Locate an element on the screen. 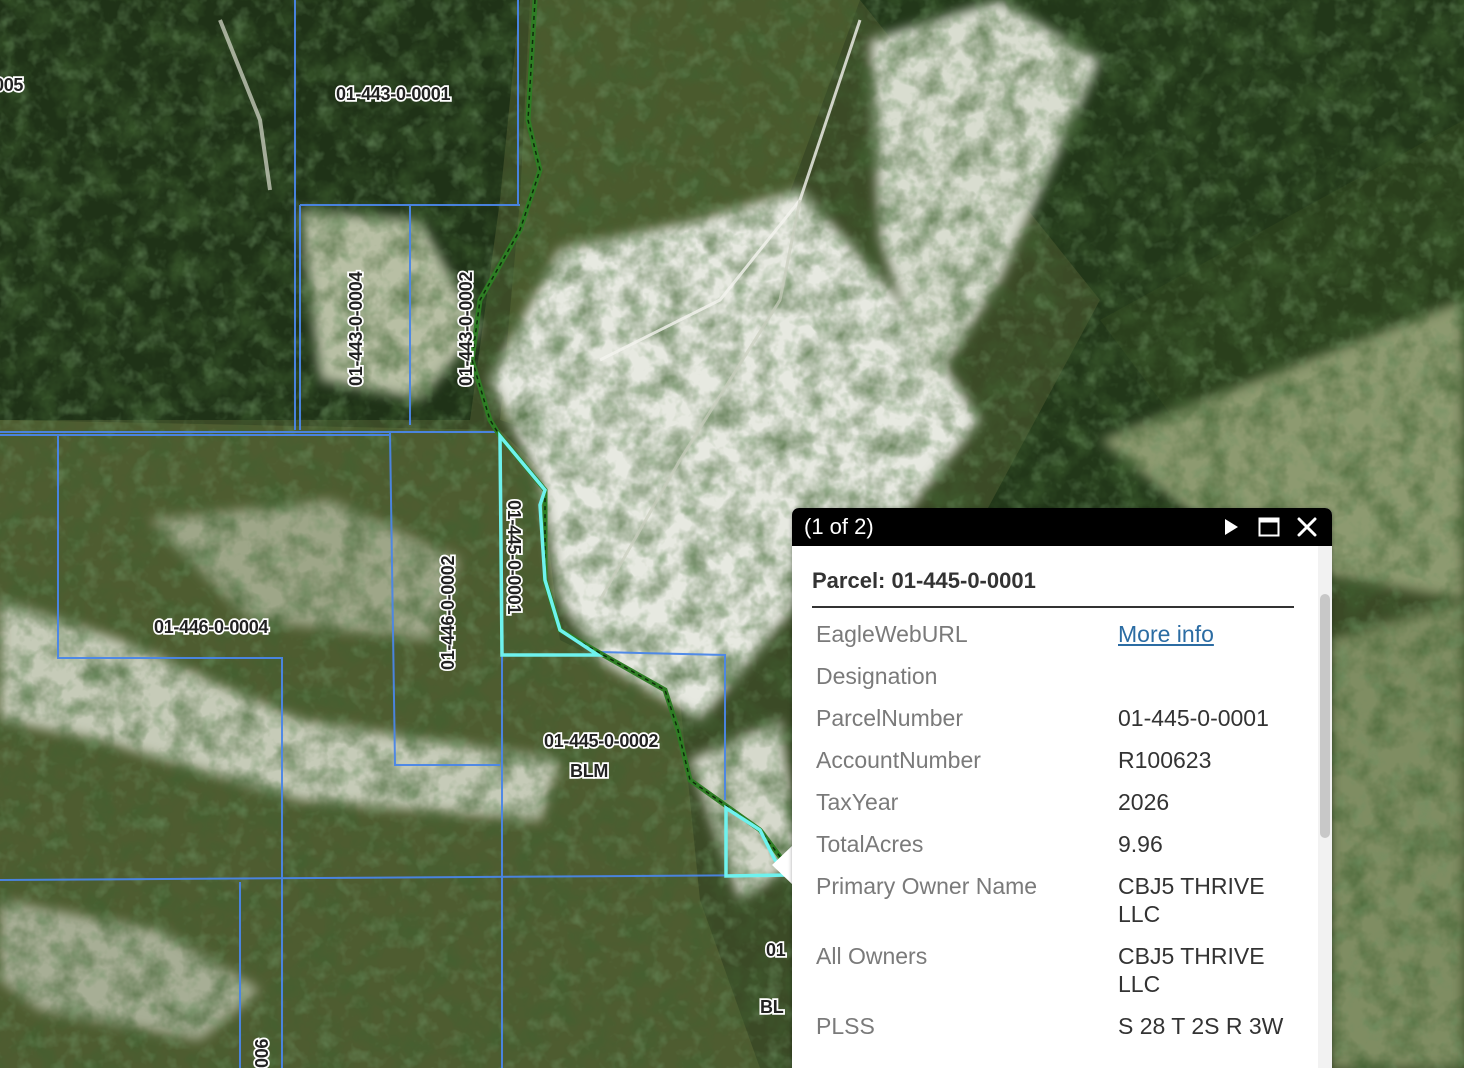 The image size is (1464, 1068). attribute-row: All Owners CBJ5 THRIVE LLC is located at coordinates (1053, 971).